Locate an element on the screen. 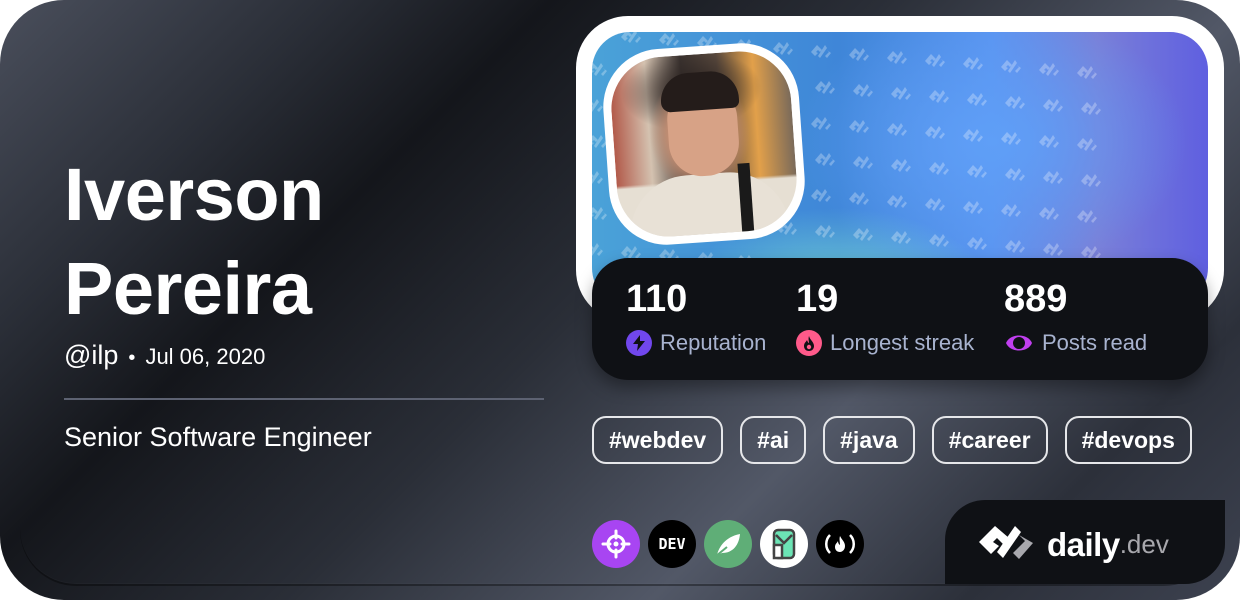 This screenshot has height=600, width=1240. tag-ai: #ai is located at coordinates (773, 440).